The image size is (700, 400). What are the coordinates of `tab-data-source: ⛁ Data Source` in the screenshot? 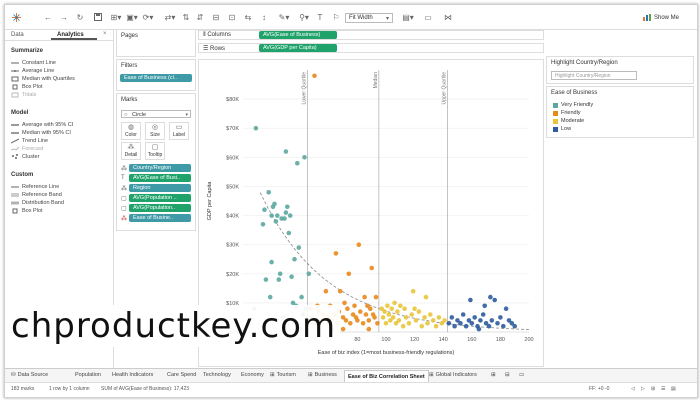 It's located at (29, 375).